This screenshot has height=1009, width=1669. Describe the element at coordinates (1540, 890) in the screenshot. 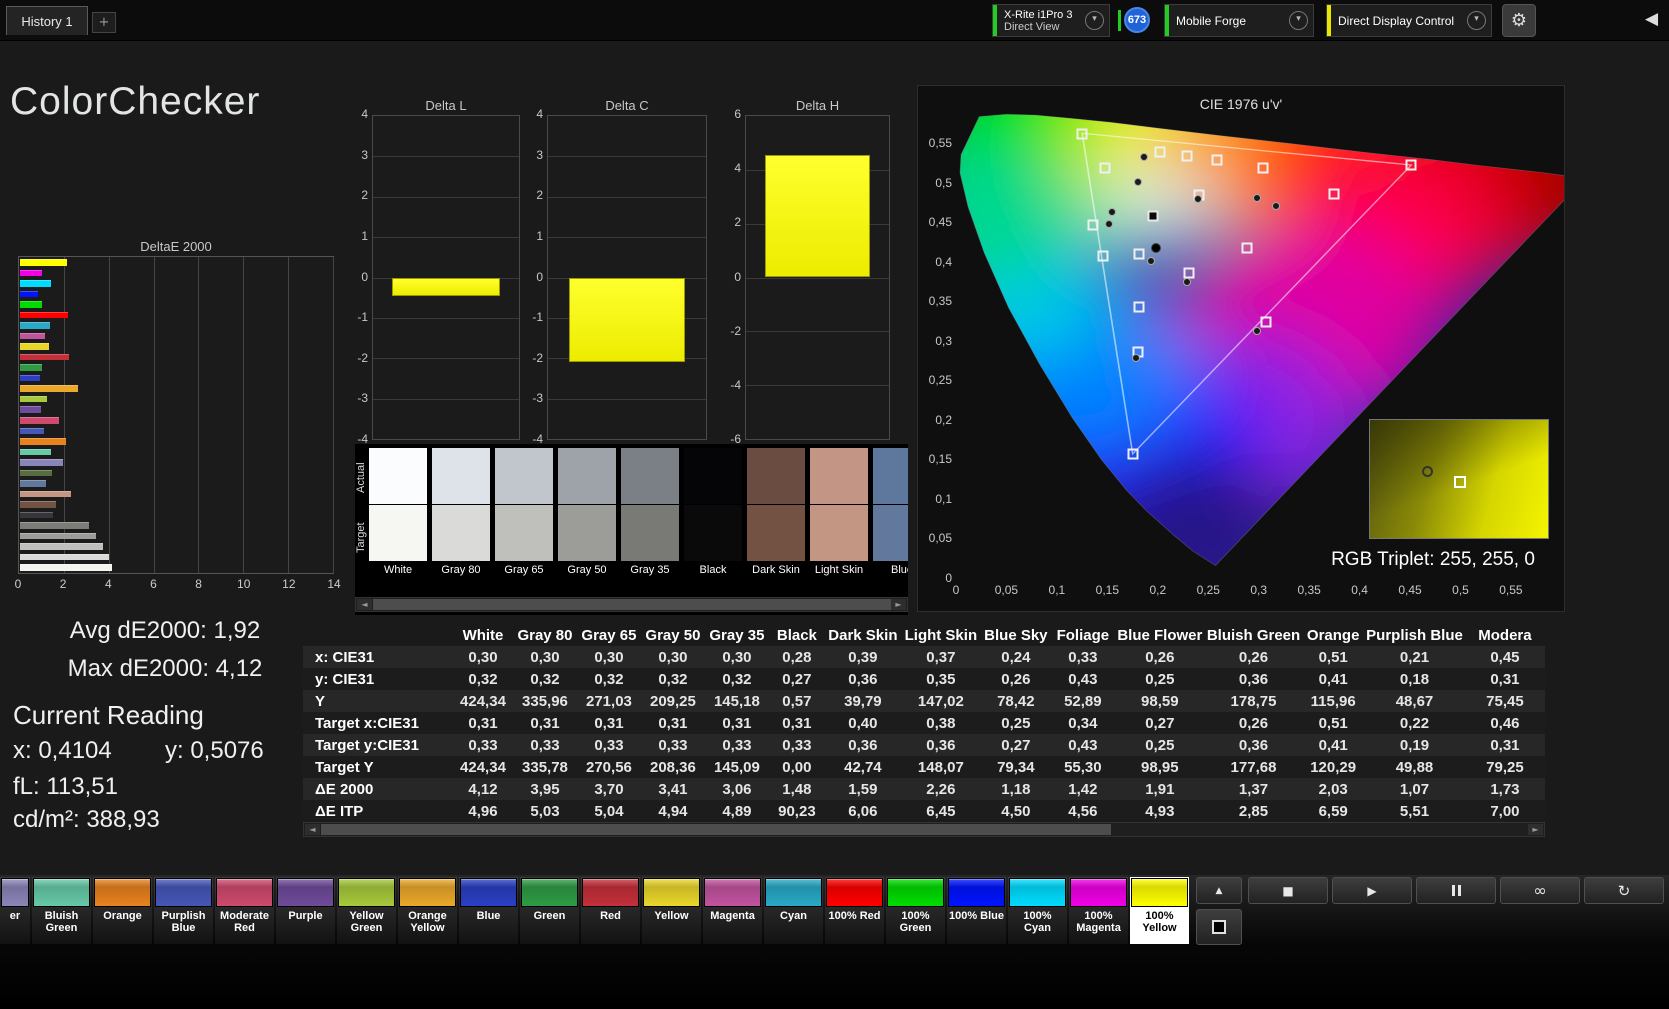

I see `continuous-button: ∞` at that location.